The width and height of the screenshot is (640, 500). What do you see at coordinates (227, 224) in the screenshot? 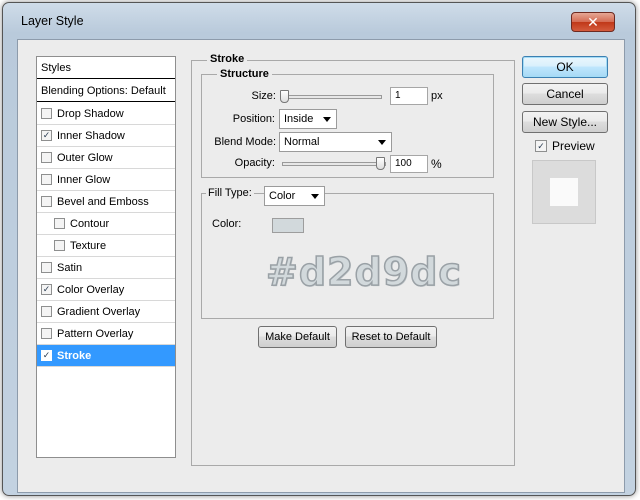
I see `color-label: Color:` at bounding box center [227, 224].